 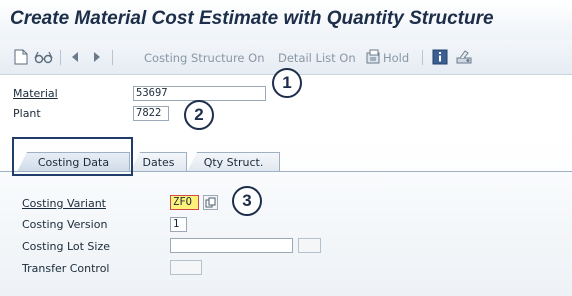 What do you see at coordinates (309, 245) in the screenshot?
I see `lot-size-unit-field` at bounding box center [309, 245].